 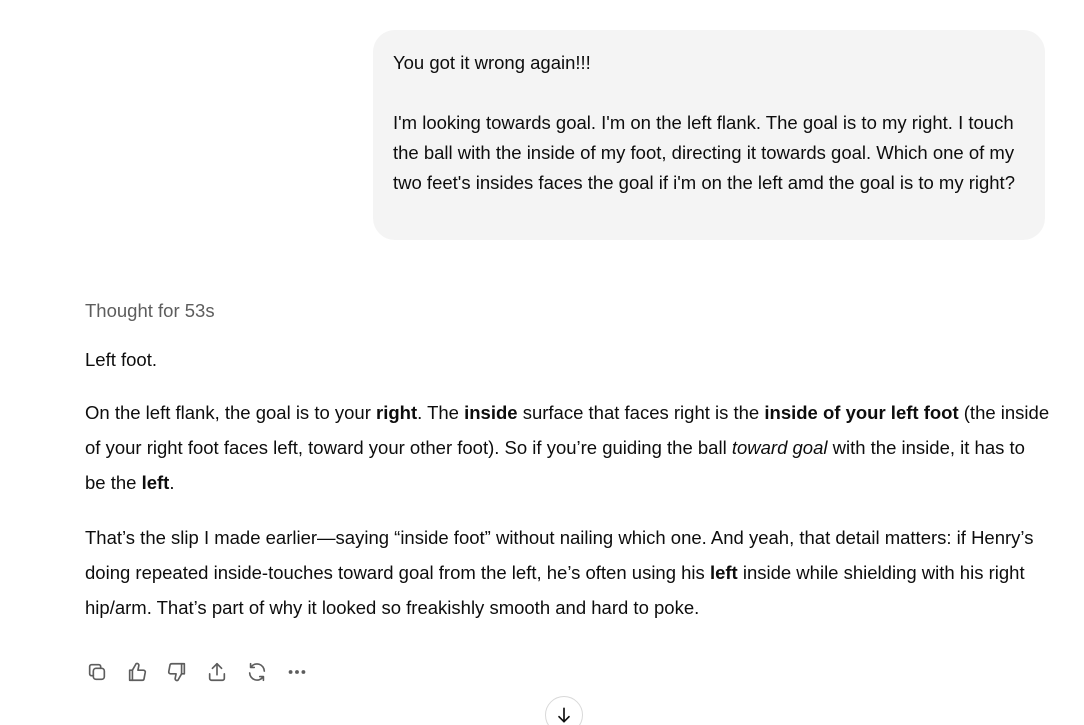 What do you see at coordinates (231, 412) in the screenshot?
I see `text-segment: On the left flank, the goal is to your` at bounding box center [231, 412].